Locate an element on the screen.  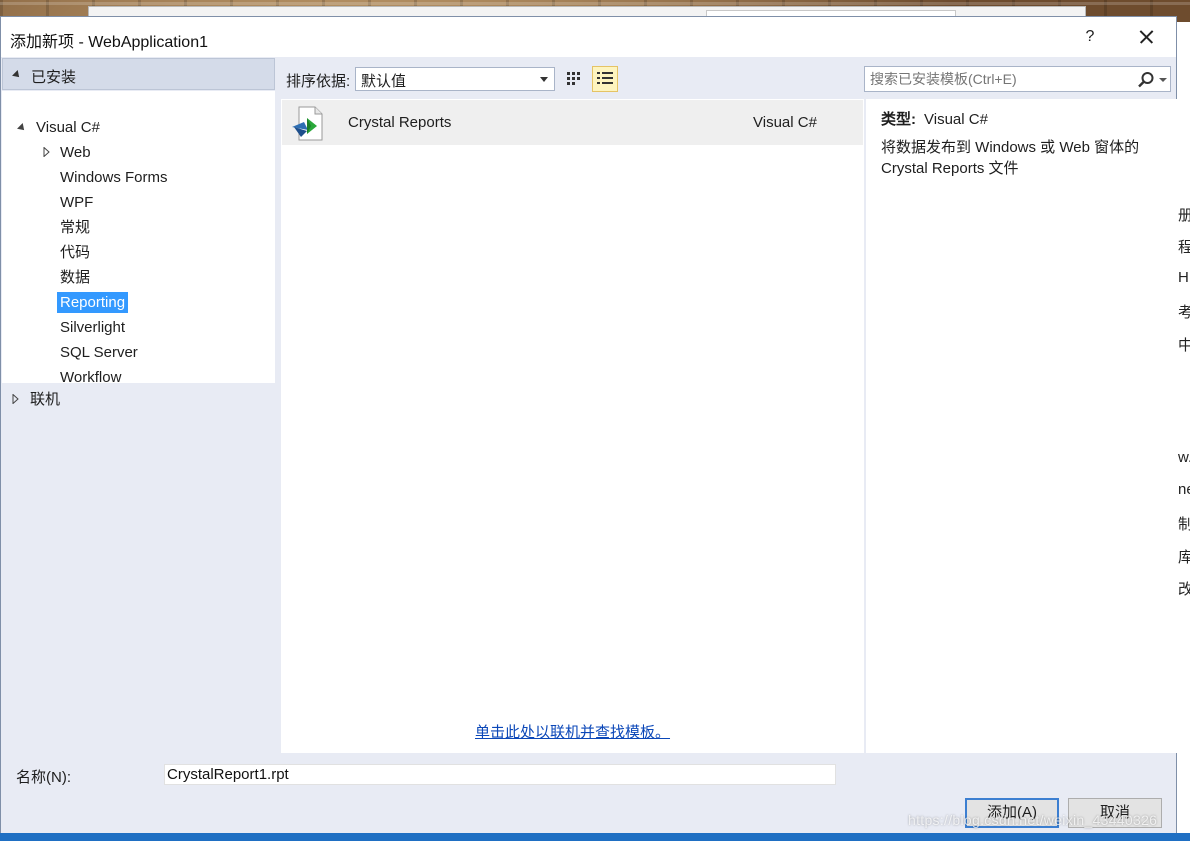
sort-by-label: 排序依据: is located at coordinates (318, 81).